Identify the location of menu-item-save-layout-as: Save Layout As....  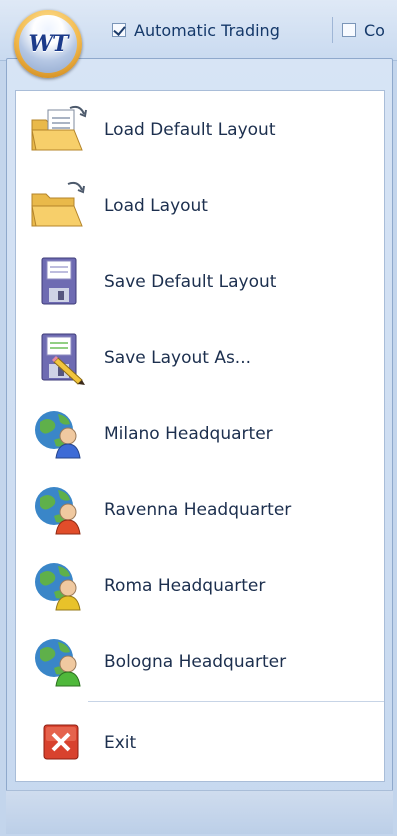
(200, 358).